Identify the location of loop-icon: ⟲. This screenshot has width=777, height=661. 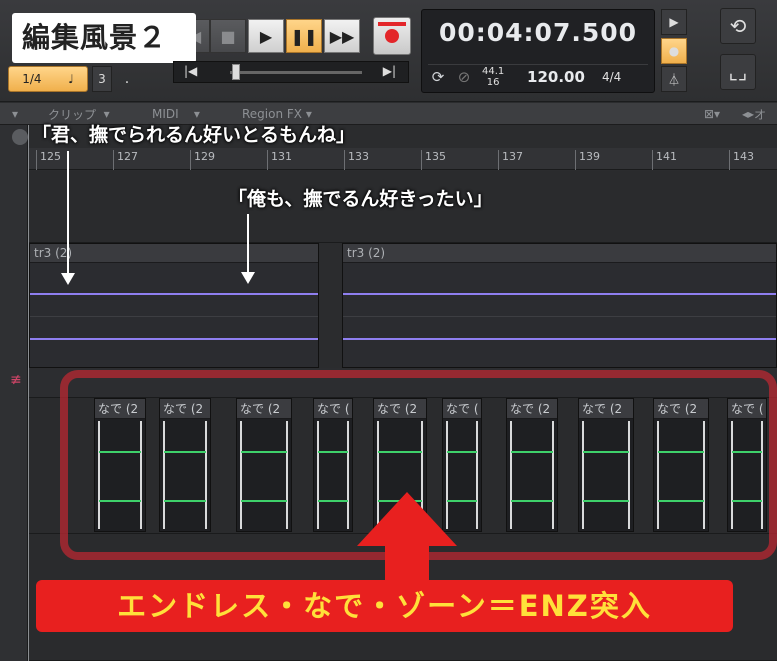
(738, 26).